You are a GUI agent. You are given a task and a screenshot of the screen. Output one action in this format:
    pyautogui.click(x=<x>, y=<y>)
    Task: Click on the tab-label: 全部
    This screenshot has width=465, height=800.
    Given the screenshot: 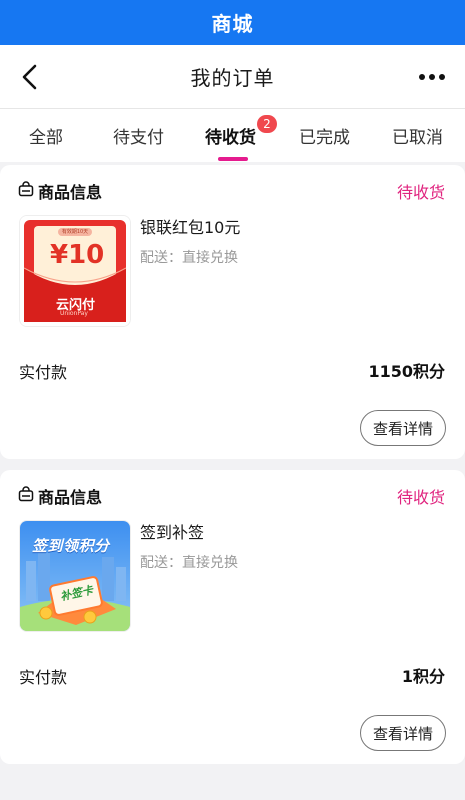 What is the action you would take?
    pyautogui.click(x=46, y=138)
    